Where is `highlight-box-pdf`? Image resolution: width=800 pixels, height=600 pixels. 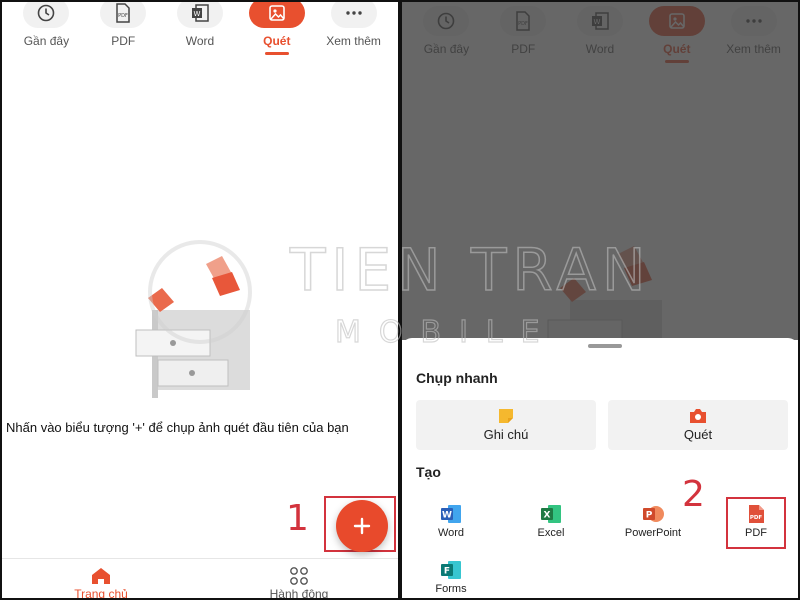 highlight-box-pdf is located at coordinates (756, 523).